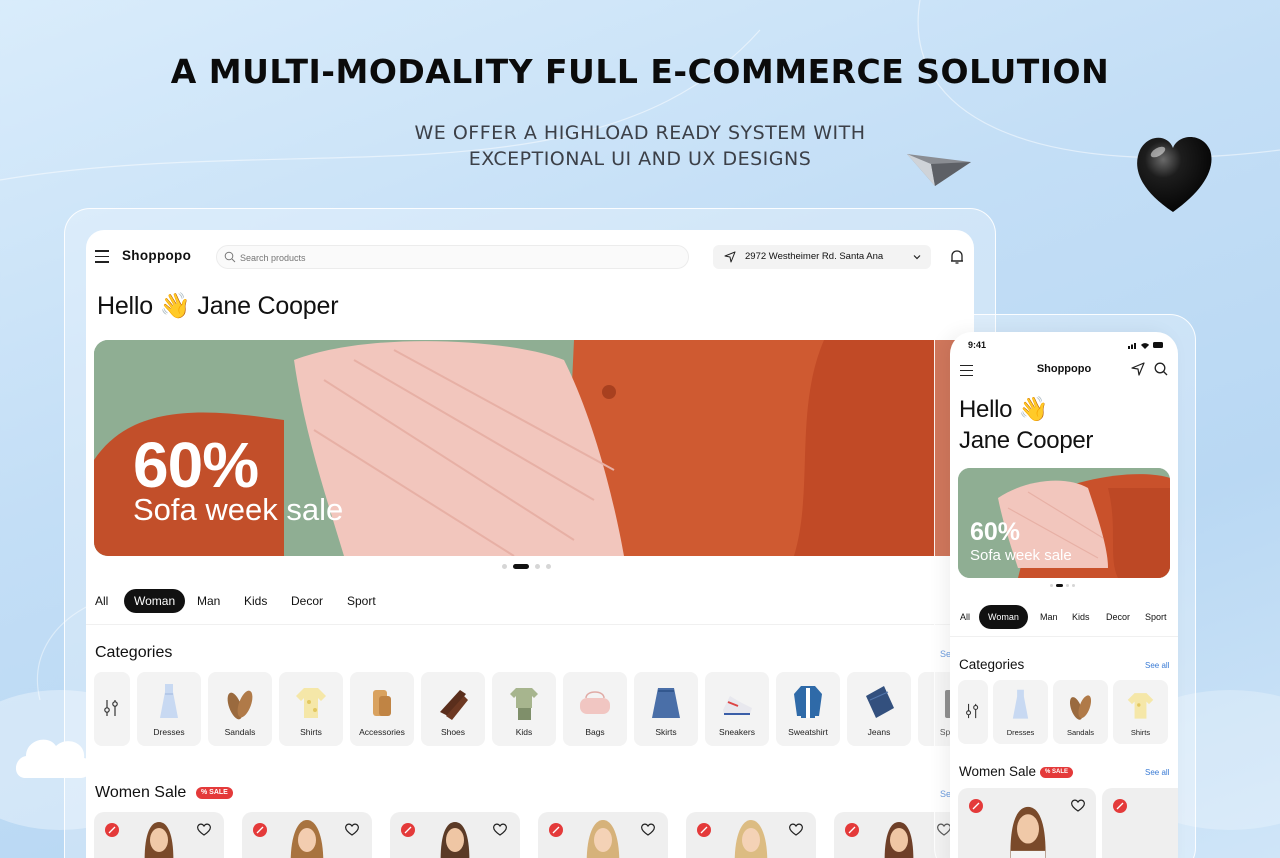 This screenshot has height=858, width=1280. I want to click on banner-text: Sofa week sale, so click(238, 509).